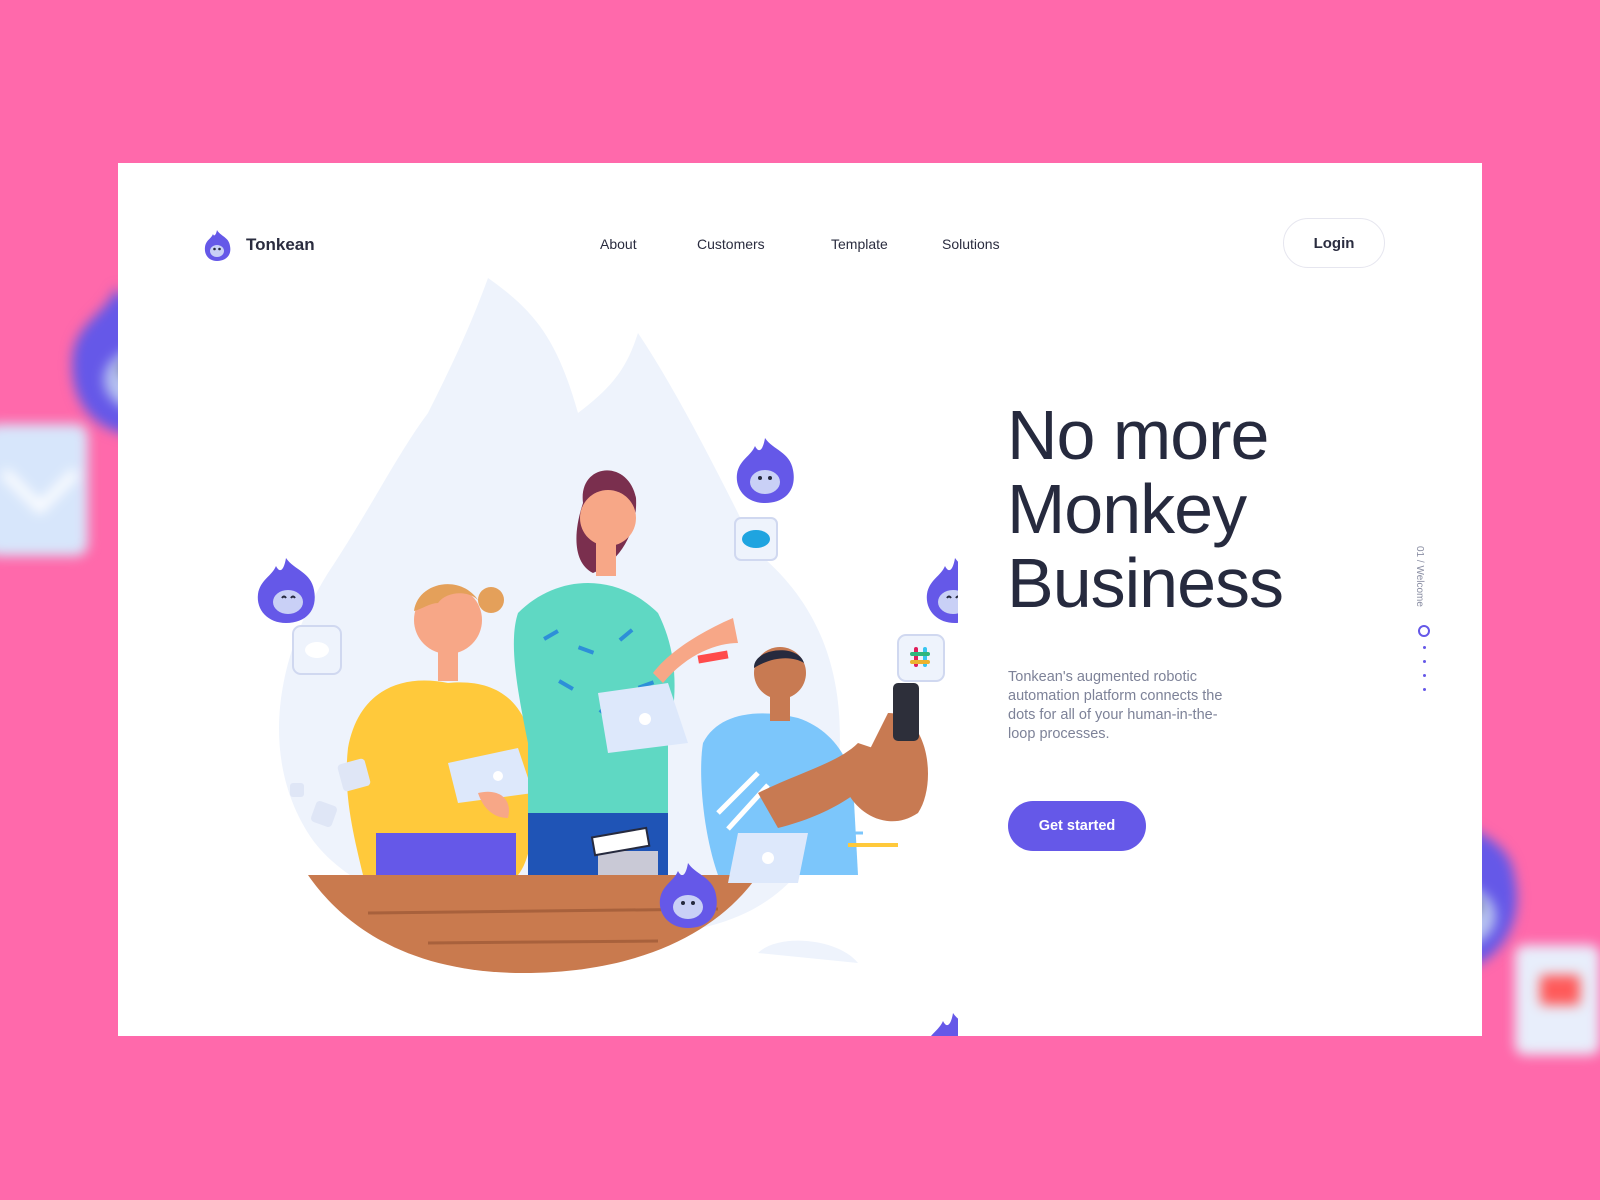 Image resolution: width=1600 pixels, height=1200 pixels. What do you see at coordinates (1077, 826) in the screenshot?
I see `get-started-button: Get started` at bounding box center [1077, 826].